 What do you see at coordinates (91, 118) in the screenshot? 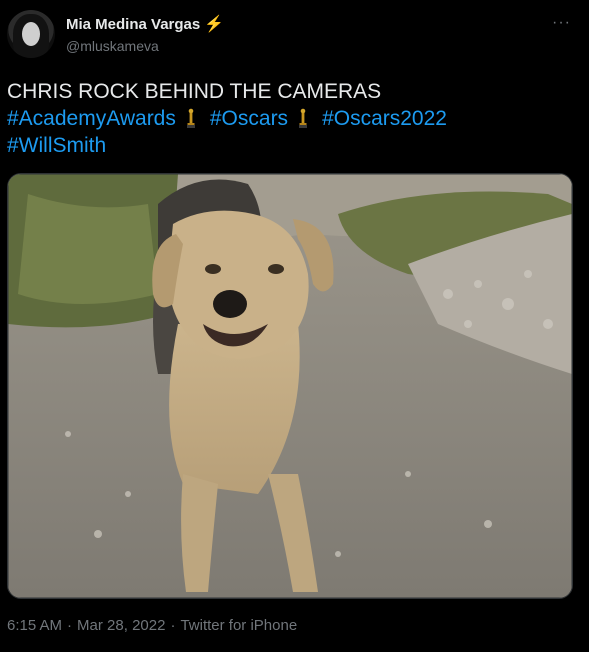
I see `hashtag-academy-awards: #AcademyAwards` at bounding box center [91, 118].